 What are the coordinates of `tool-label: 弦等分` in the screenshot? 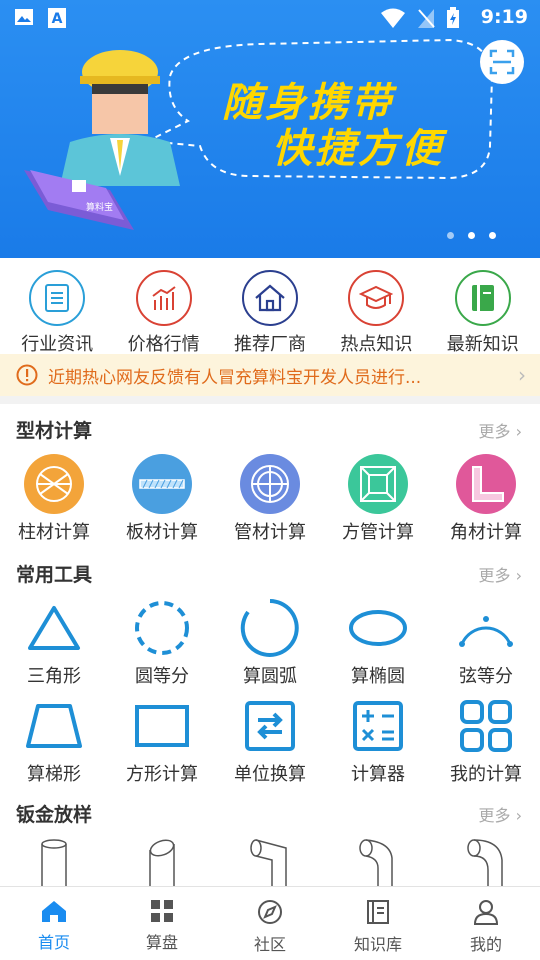 It's located at (486, 676).